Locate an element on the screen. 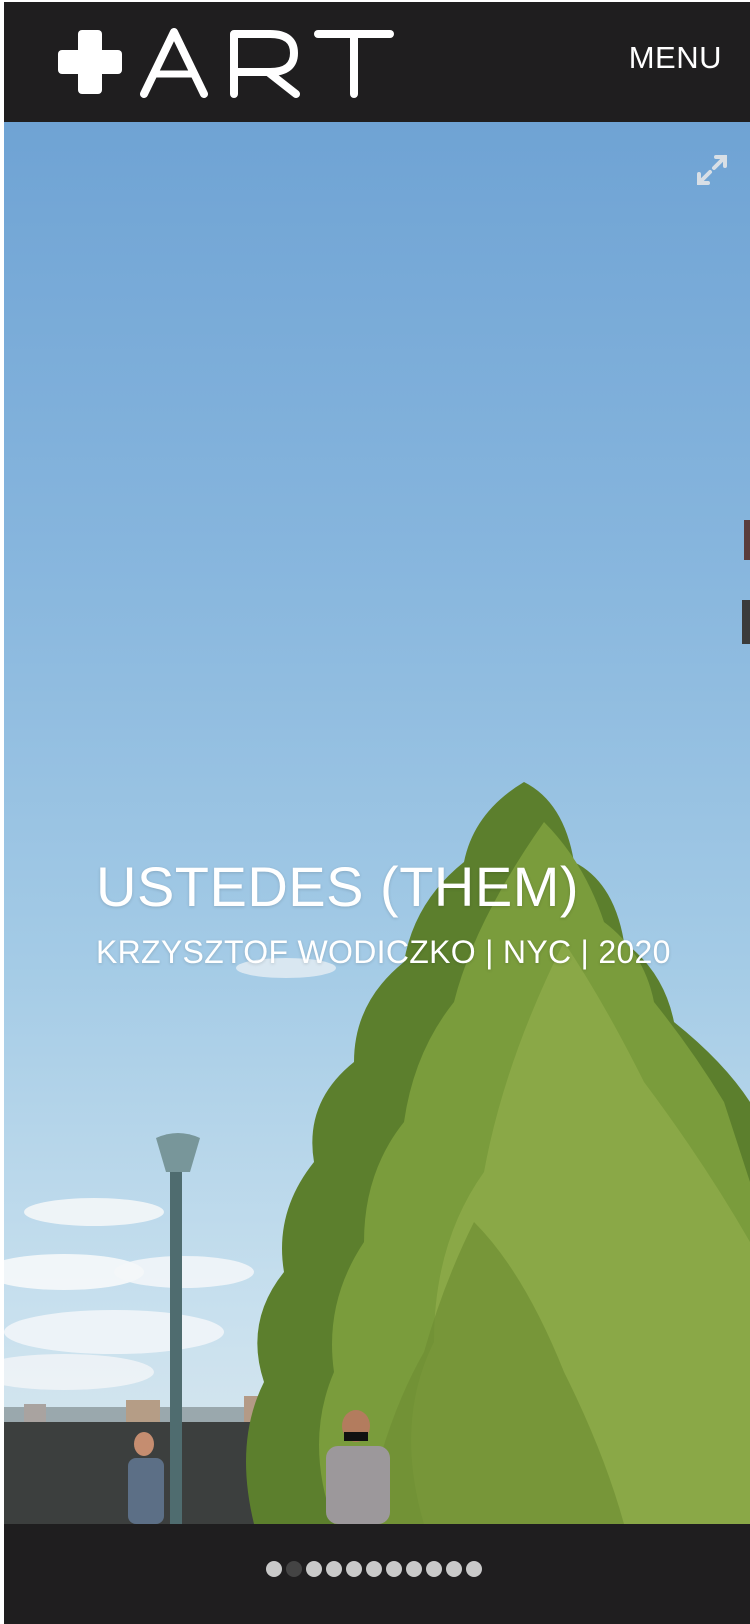  expand-arrows-icon is located at coordinates (712, 170).